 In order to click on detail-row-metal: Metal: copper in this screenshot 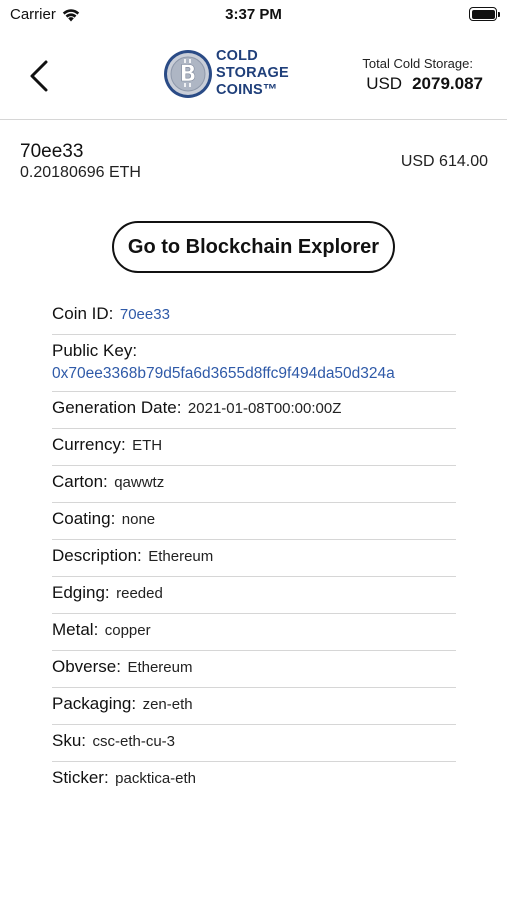, I will do `click(254, 632)`.